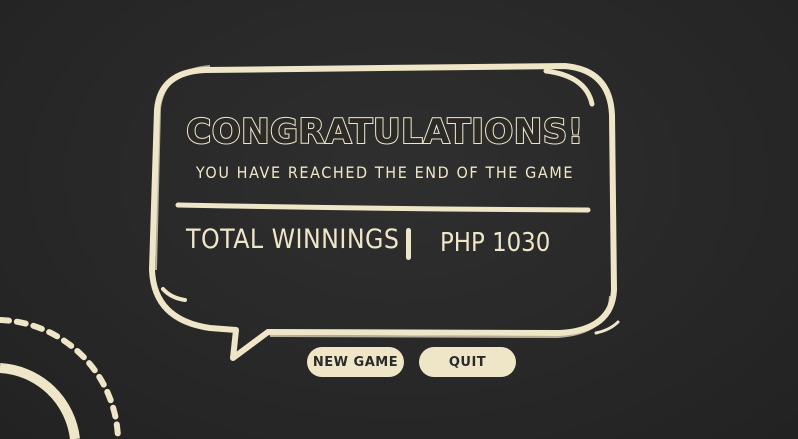 The height and width of the screenshot is (439, 798). What do you see at coordinates (408, 244) in the screenshot?
I see `winnings-separator` at bounding box center [408, 244].